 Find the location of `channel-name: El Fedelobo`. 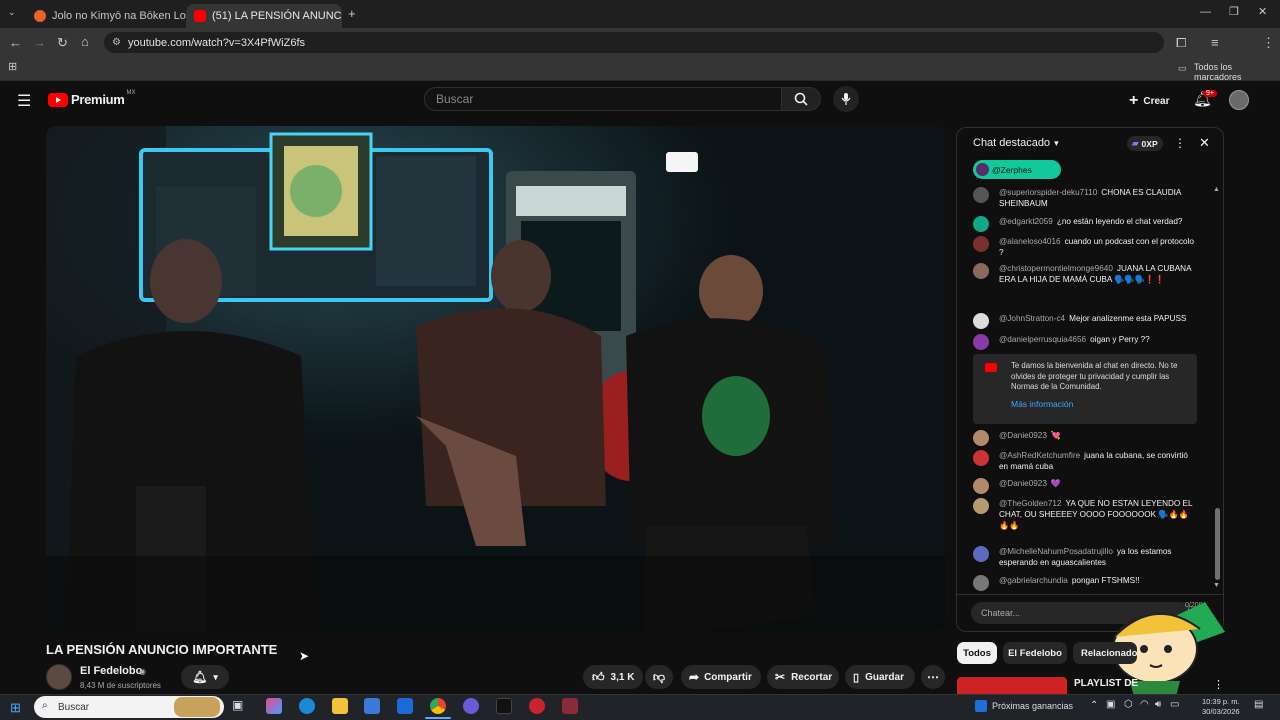

channel-name: El Fedelobo is located at coordinates (111, 671).